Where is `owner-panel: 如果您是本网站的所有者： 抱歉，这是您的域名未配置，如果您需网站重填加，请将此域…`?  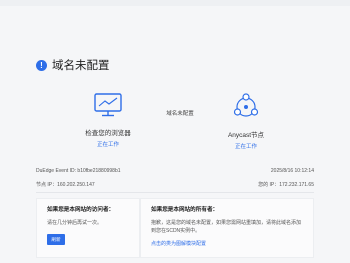 owner-panel: 如果您是本网站的所有者： 抱歉，这是您的域名未配置，如果您需网站重填加，请将此域… is located at coordinates (227, 228).